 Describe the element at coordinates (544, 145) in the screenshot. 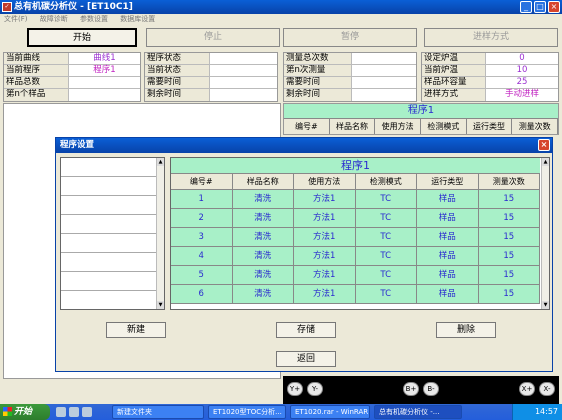

I see `dialog-close-button: ×` at that location.